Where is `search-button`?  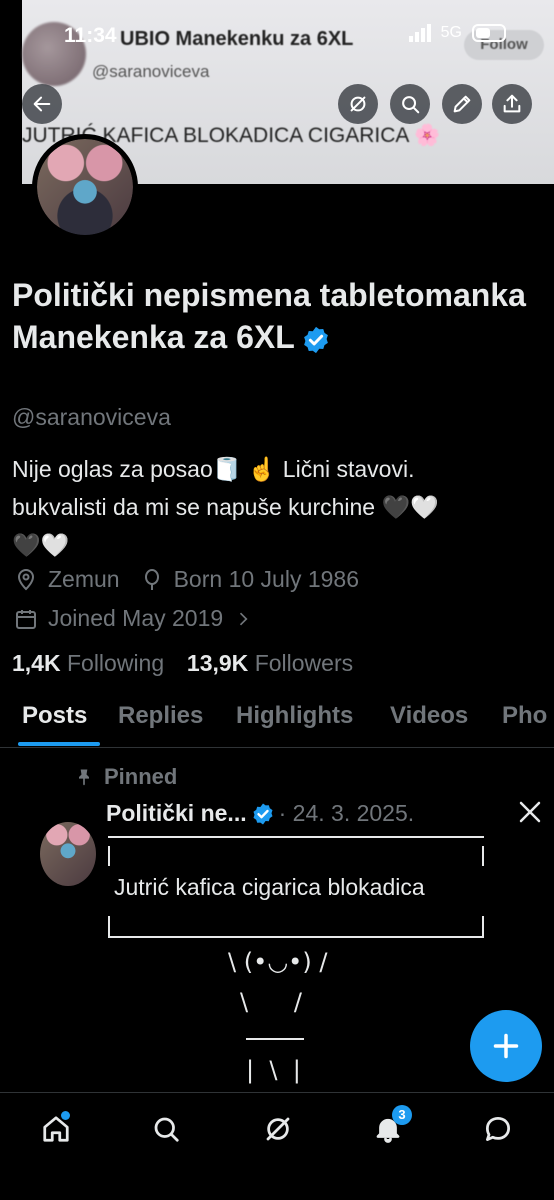
search-button is located at coordinates (410, 104).